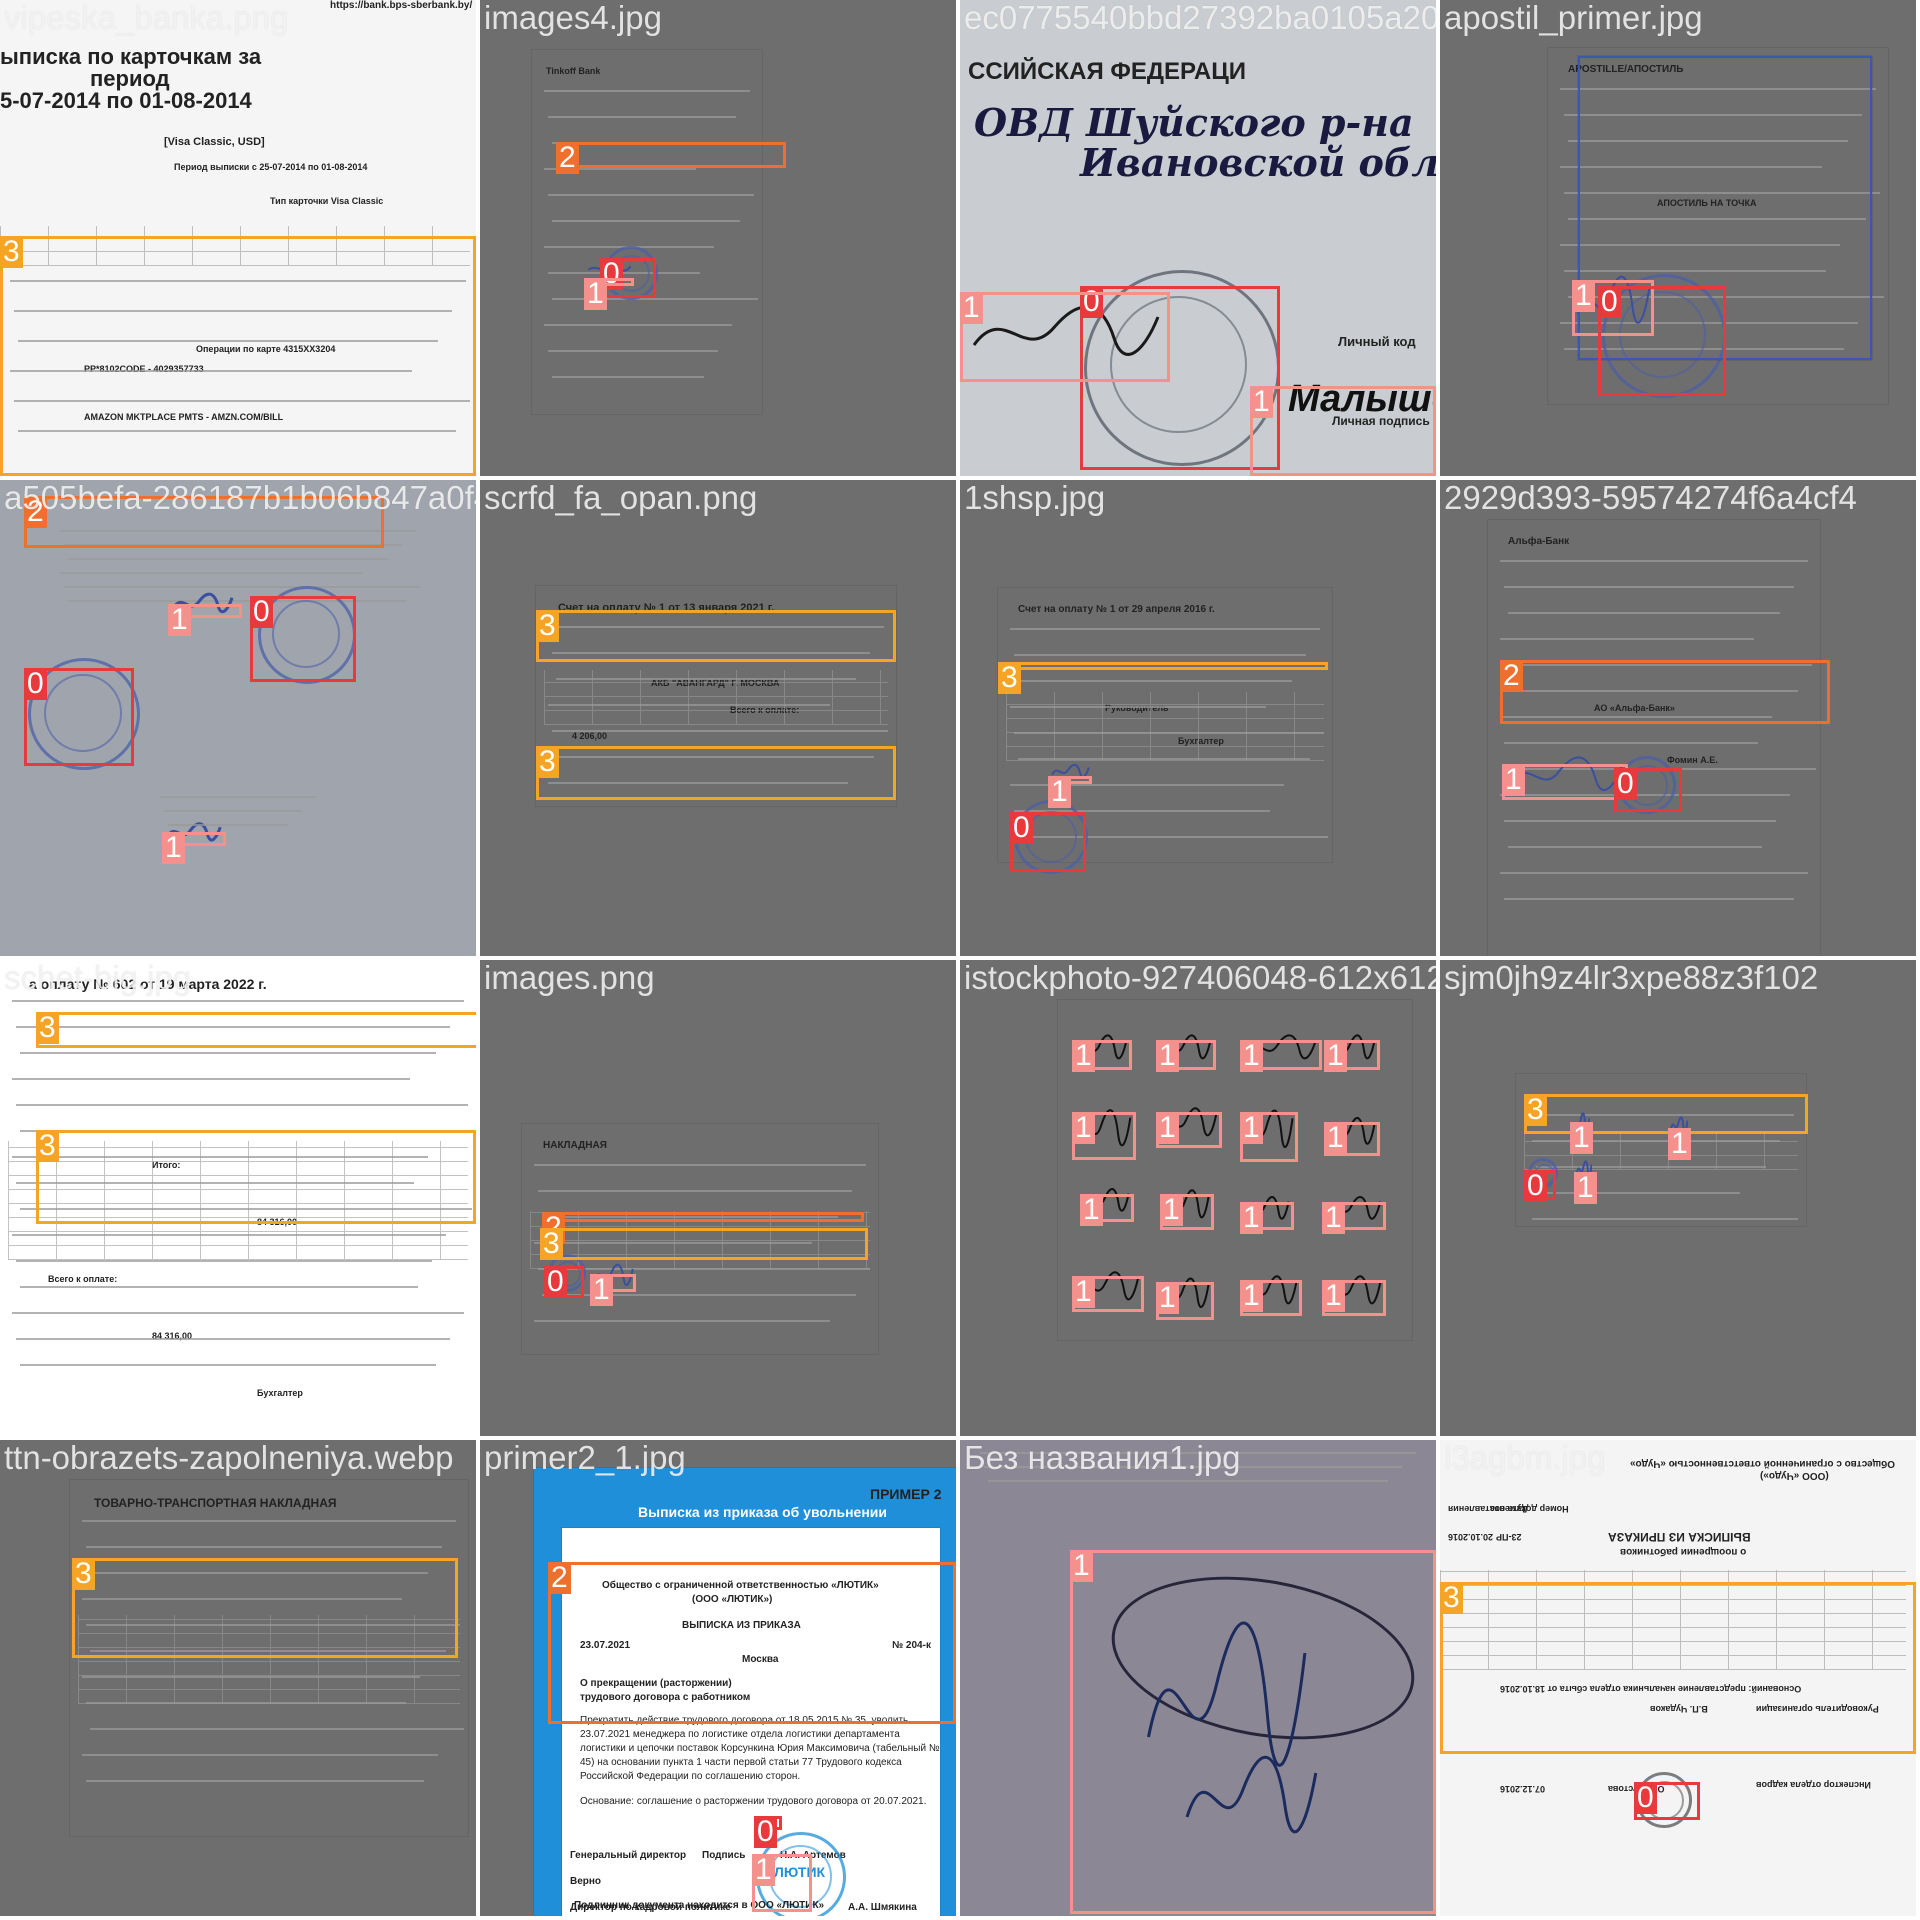 The height and width of the screenshot is (1920, 1920). What do you see at coordinates (1631, 978) in the screenshot?
I see `tile-filename: sjm0jh9z4lr3xpe88z3f102` at bounding box center [1631, 978].